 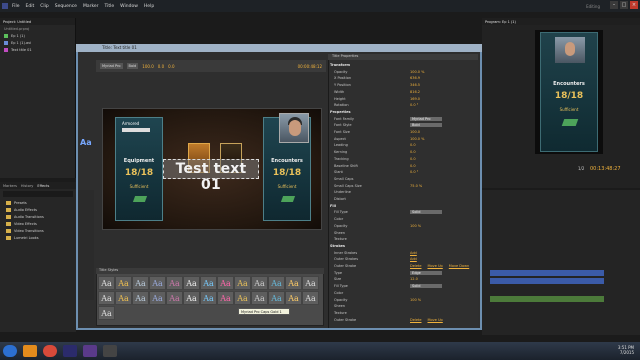 What do you see at coordinates (415, 132) in the screenshot?
I see `property-value: 100.0` at bounding box center [415, 132].